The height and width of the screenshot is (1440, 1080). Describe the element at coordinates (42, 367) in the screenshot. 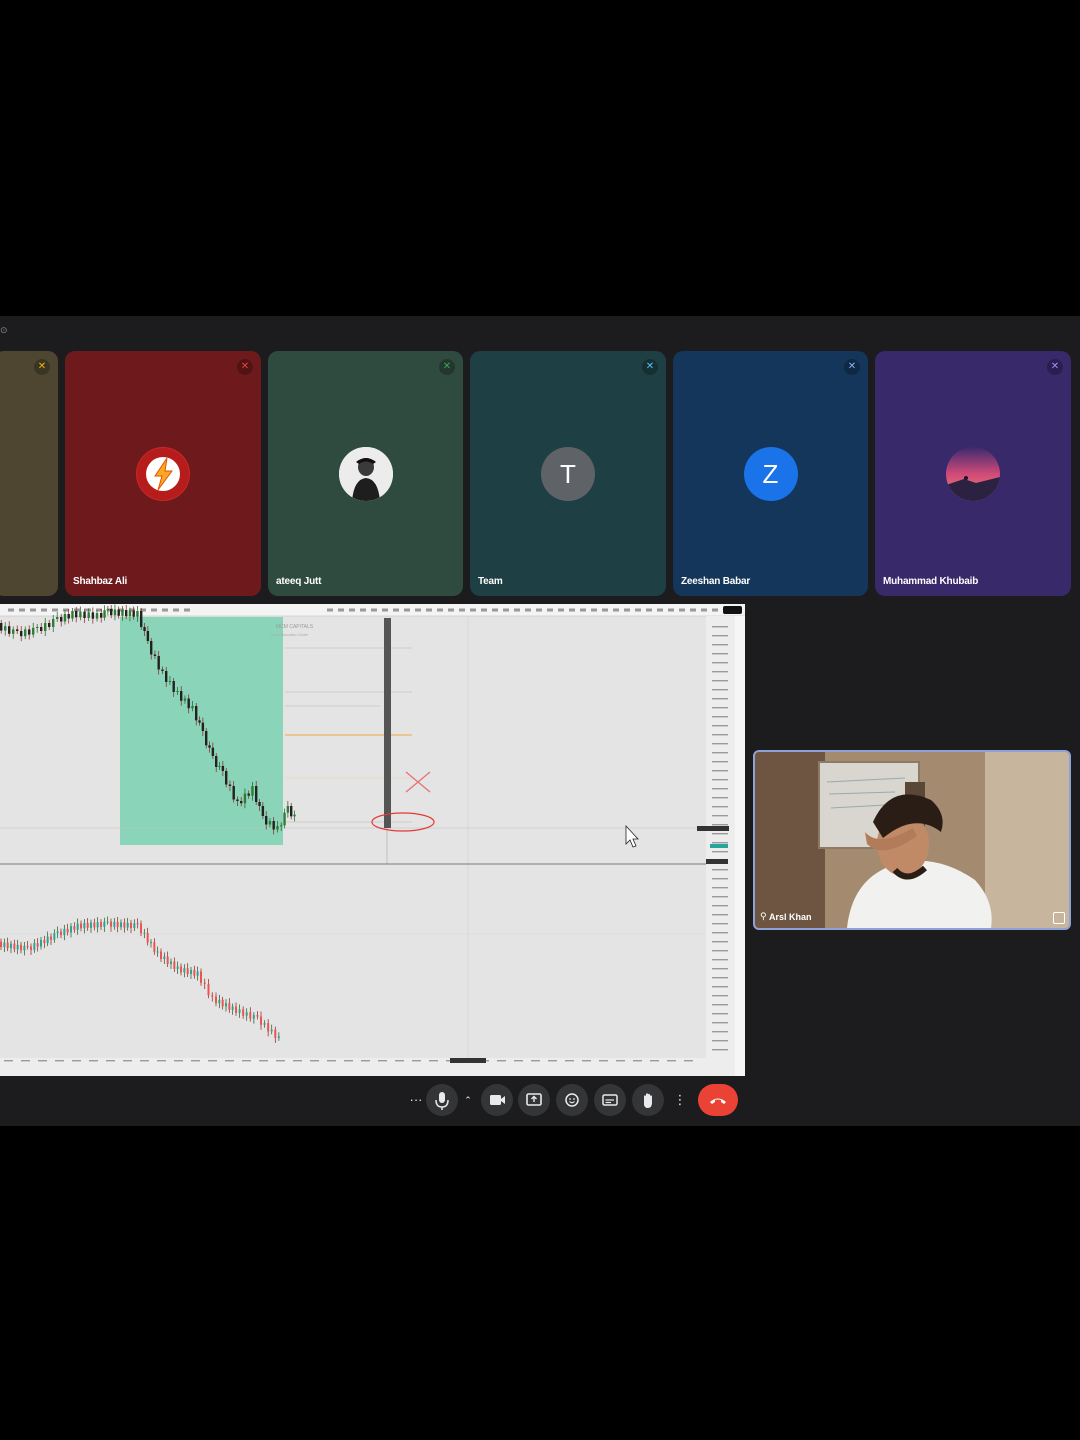

I see `mic-off-icon: ✕` at that location.